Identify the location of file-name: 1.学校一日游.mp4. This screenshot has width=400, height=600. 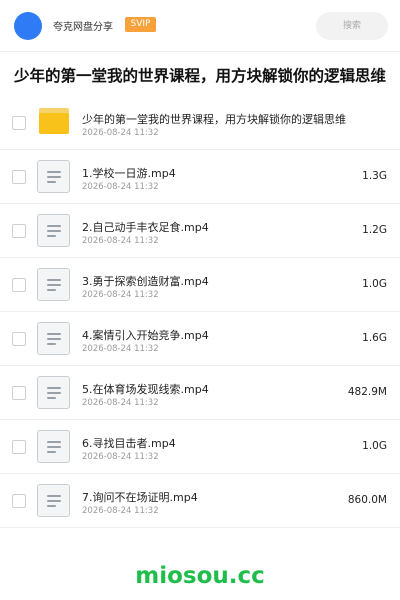
(129, 173).